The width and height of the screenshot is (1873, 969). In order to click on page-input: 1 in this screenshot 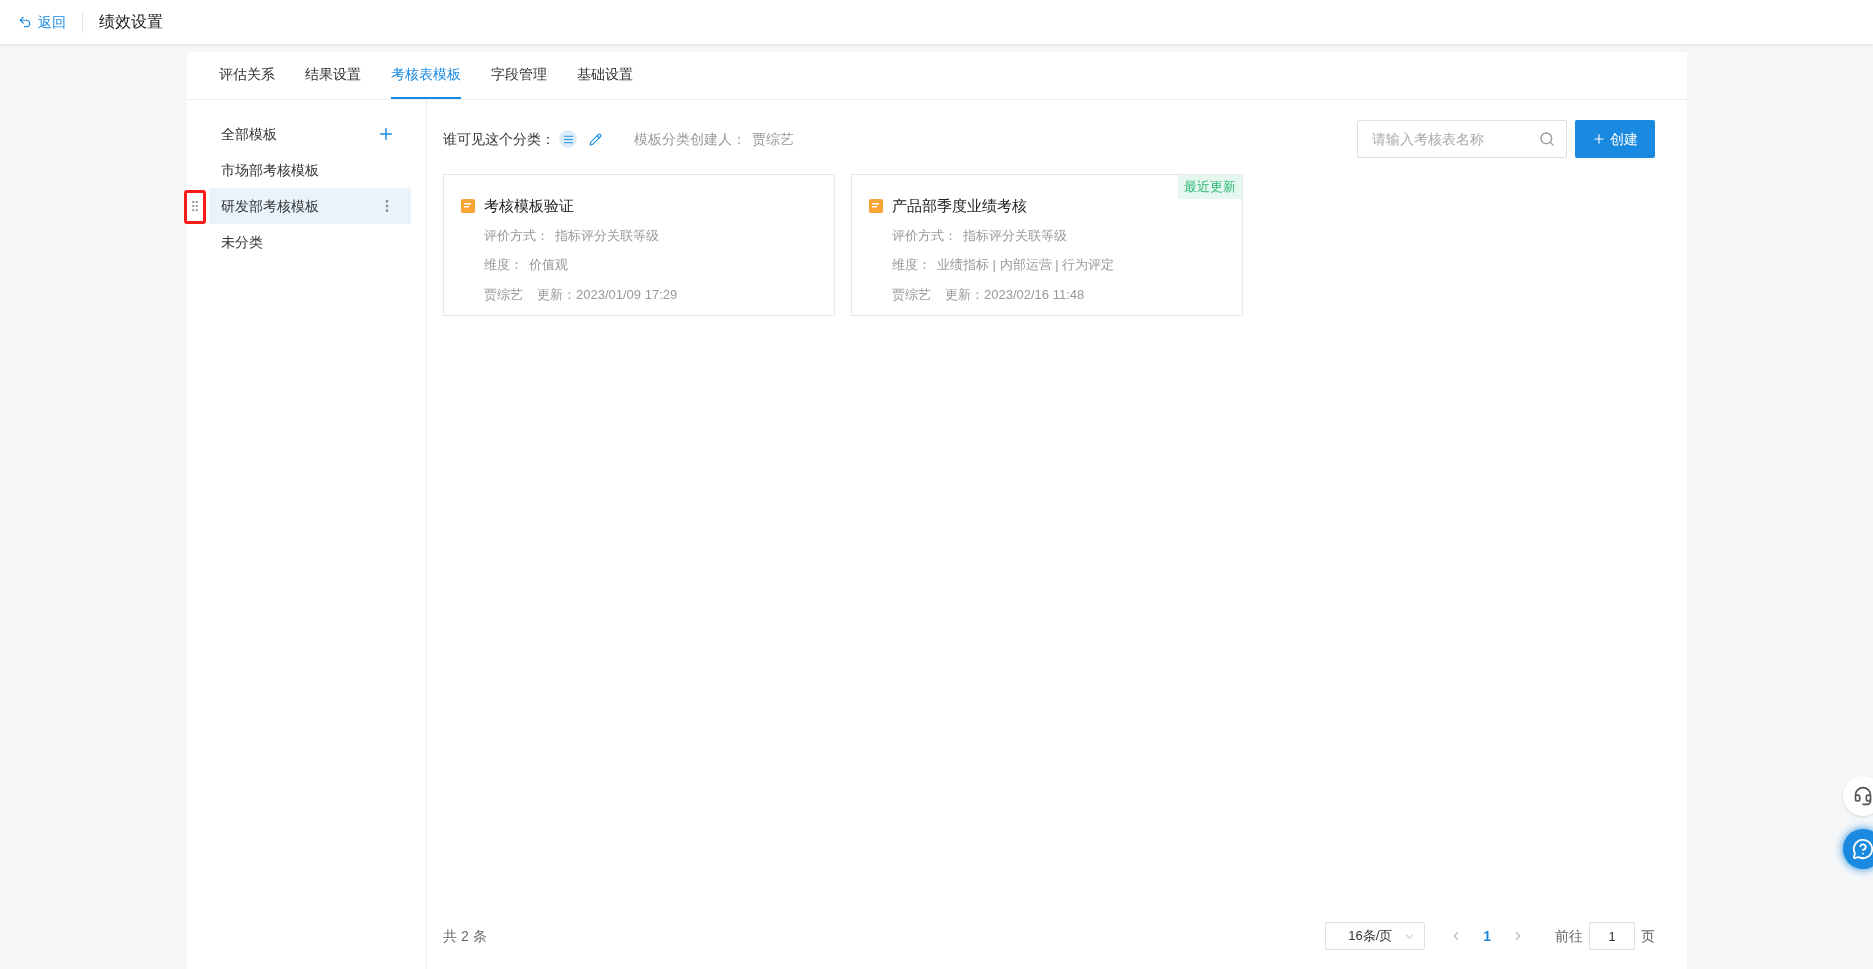, I will do `click(1612, 936)`.